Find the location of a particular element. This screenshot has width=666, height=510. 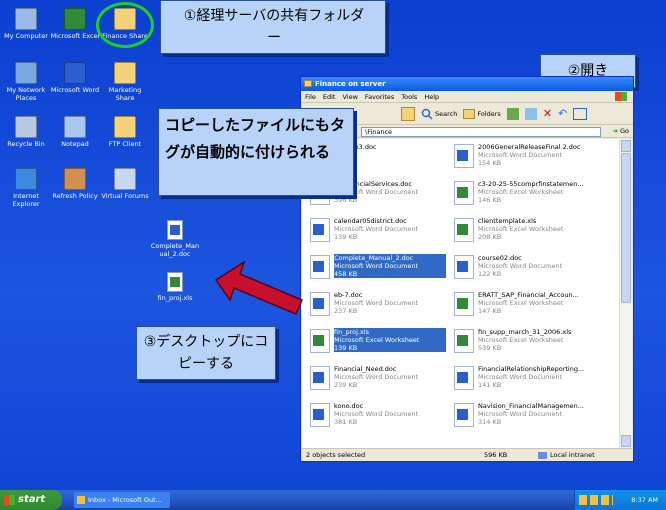

recycle-bin-icon is located at coordinates (26, 127).